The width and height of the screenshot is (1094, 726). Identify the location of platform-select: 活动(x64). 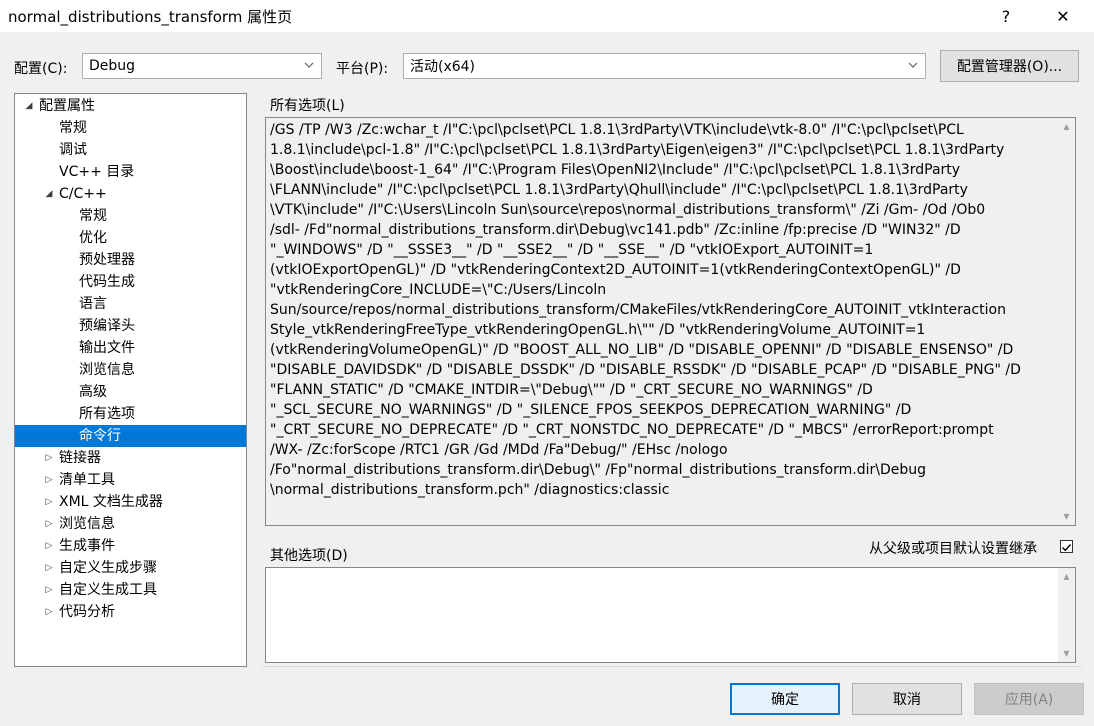
(664, 66).